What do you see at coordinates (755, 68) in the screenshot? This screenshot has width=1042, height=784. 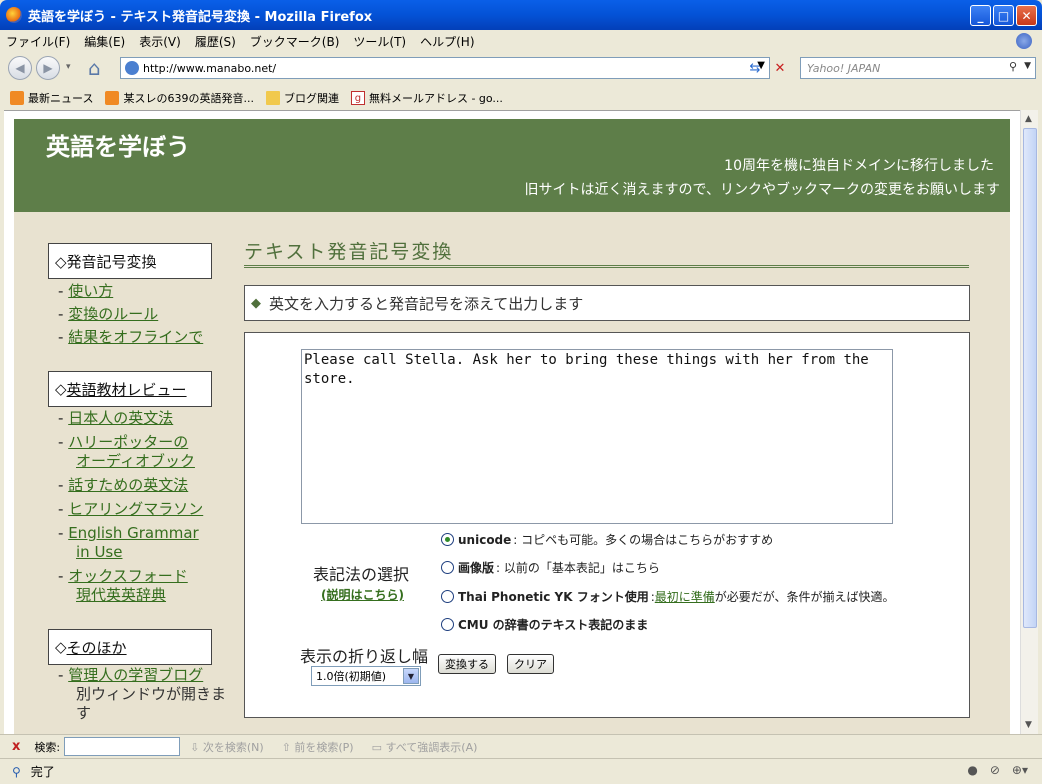 I see `reload-button: ⇆` at bounding box center [755, 68].